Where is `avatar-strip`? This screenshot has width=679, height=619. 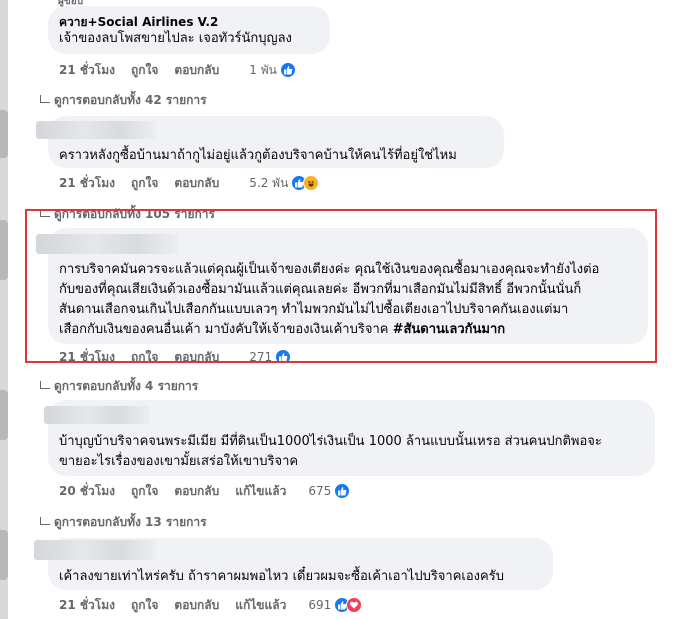 avatar-strip is located at coordinates (4, 309).